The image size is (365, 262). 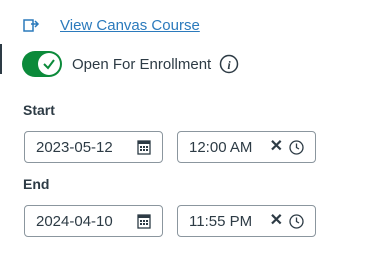 I want to click on open-for-enrollment-toggle, so click(x=42, y=64).